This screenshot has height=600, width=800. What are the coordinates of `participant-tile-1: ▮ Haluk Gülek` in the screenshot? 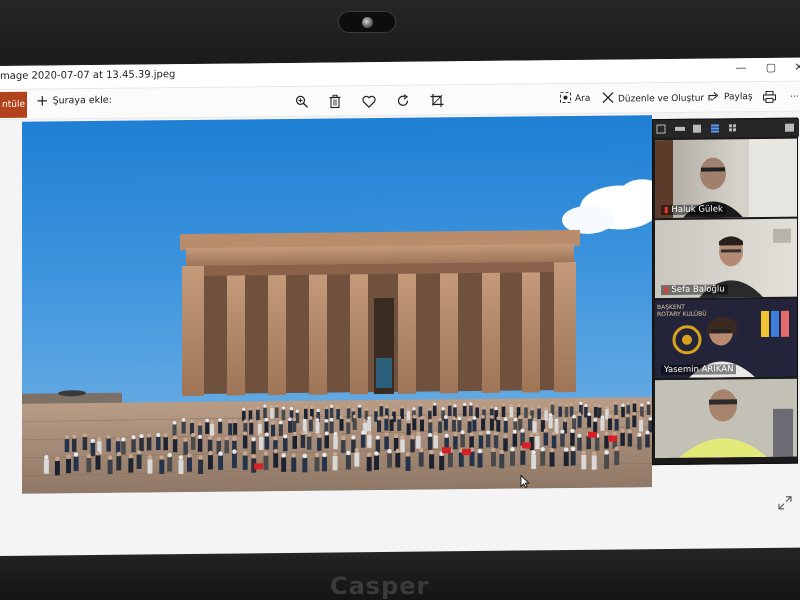 It's located at (726, 178).